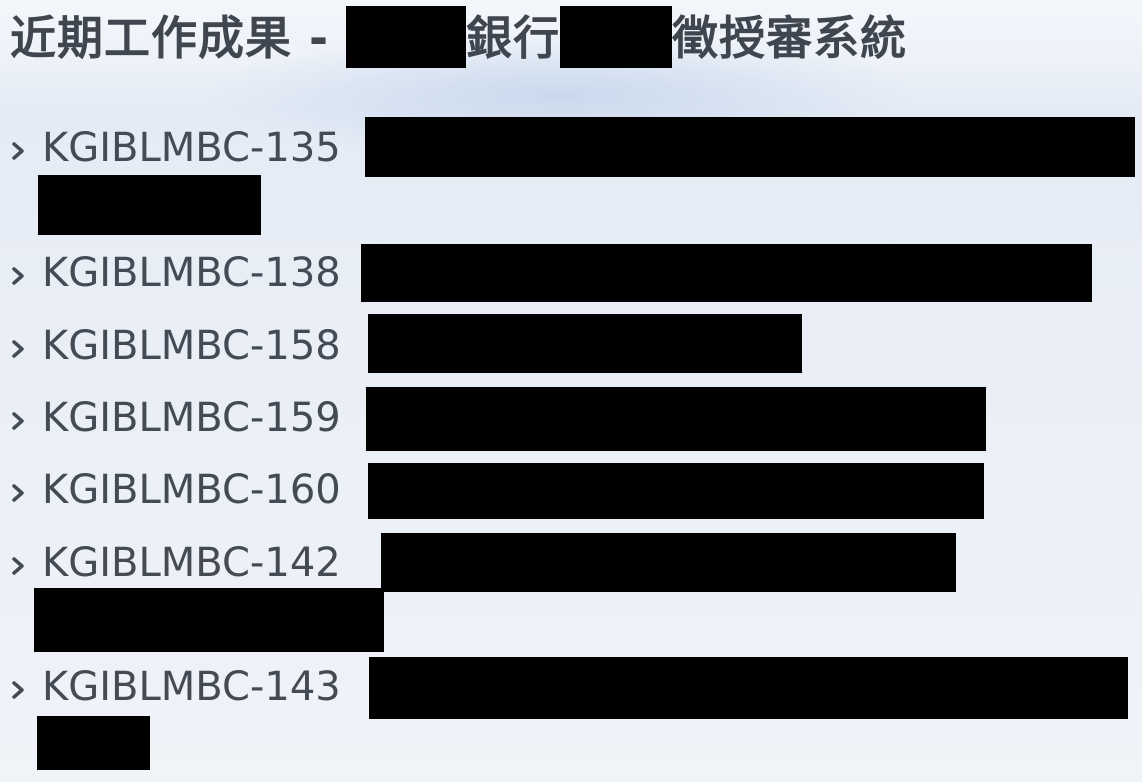 The image size is (1142, 782). What do you see at coordinates (191, 563) in the screenshot?
I see `item-code: KGIBLMBC-142` at bounding box center [191, 563].